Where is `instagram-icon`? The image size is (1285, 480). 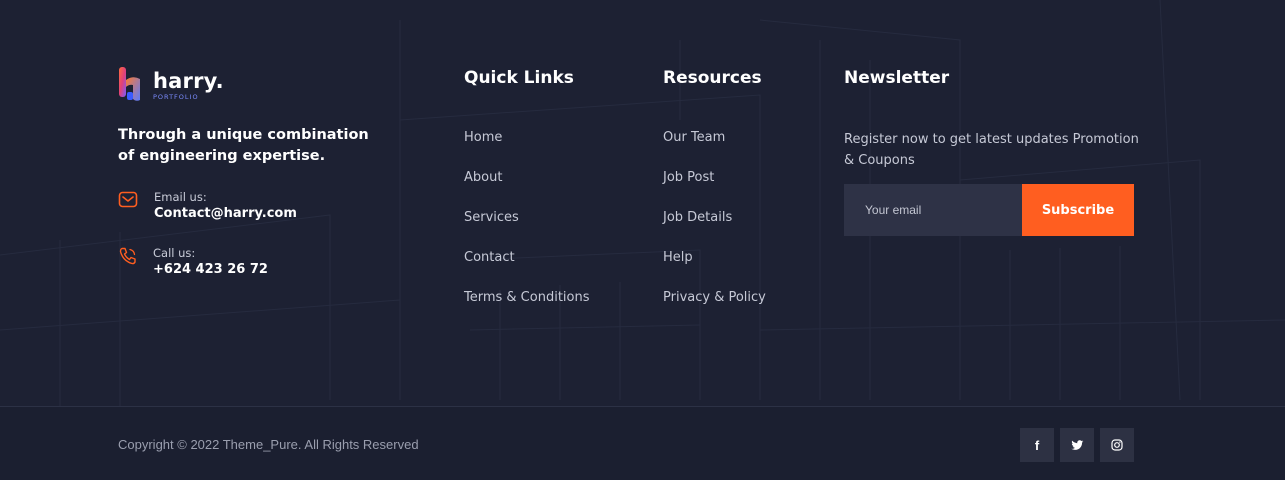
instagram-icon is located at coordinates (1117, 445).